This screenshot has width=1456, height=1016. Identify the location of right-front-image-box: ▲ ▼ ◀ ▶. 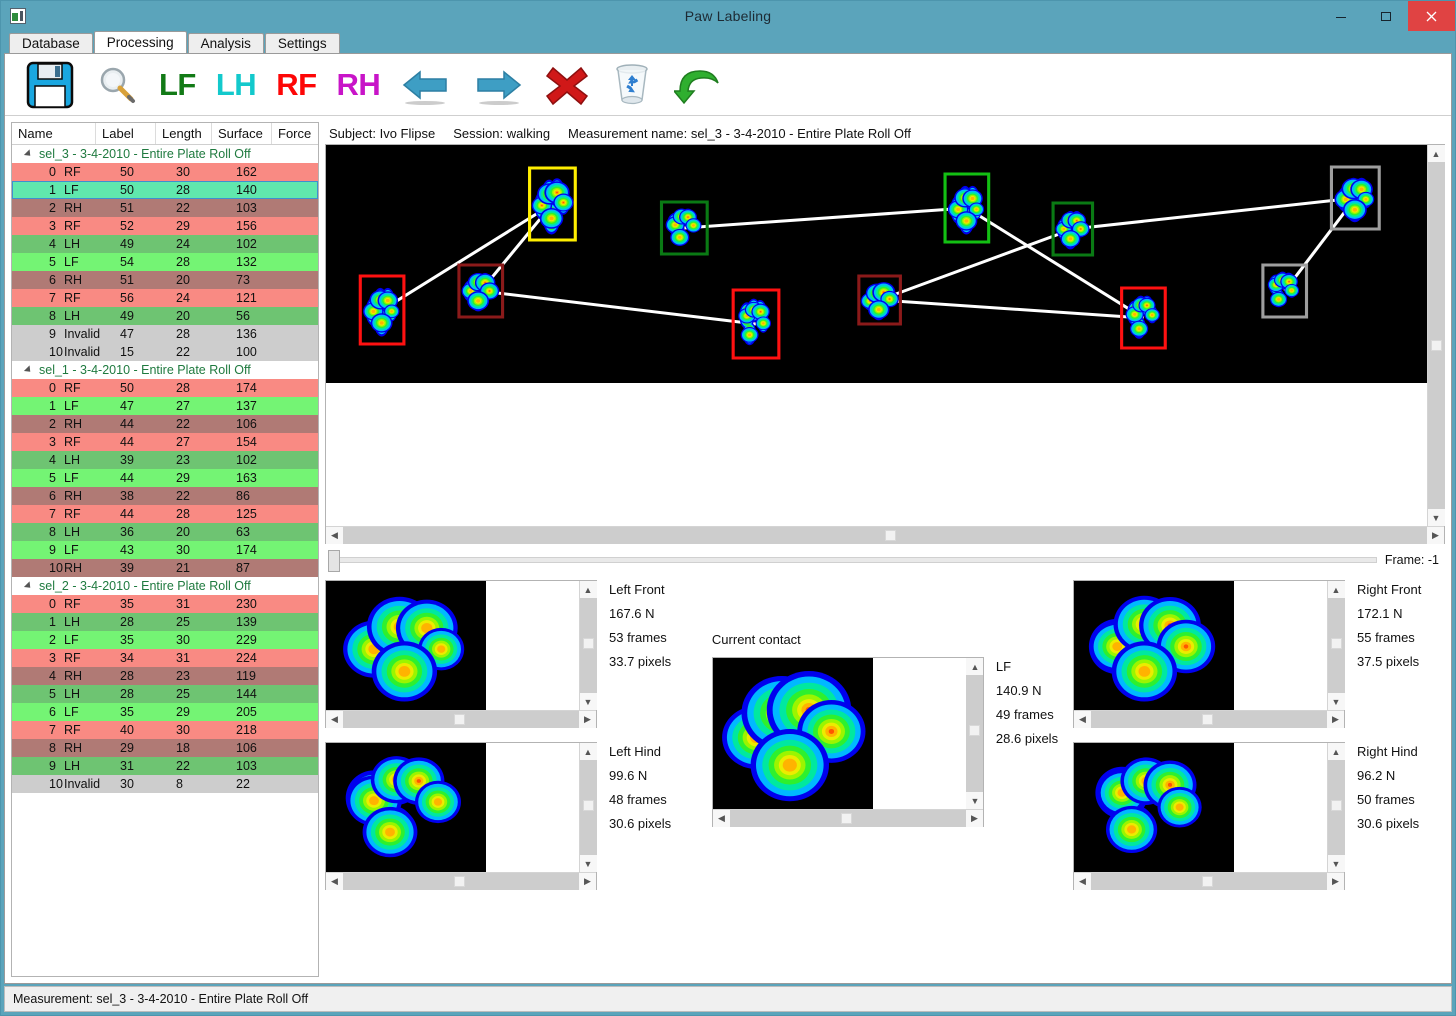
(1209, 654).